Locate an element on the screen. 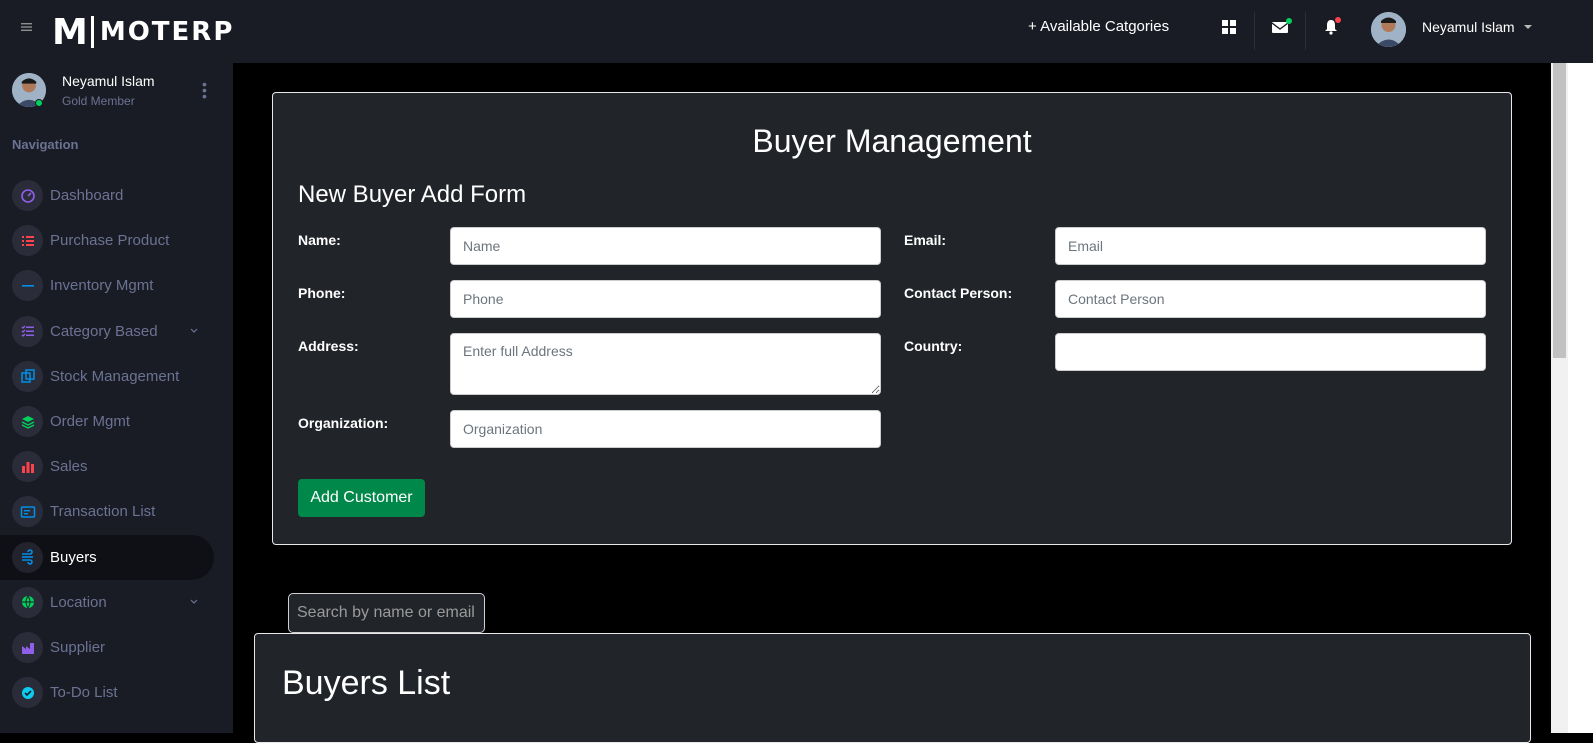  scrollbar-thumb is located at coordinates (1559, 210).